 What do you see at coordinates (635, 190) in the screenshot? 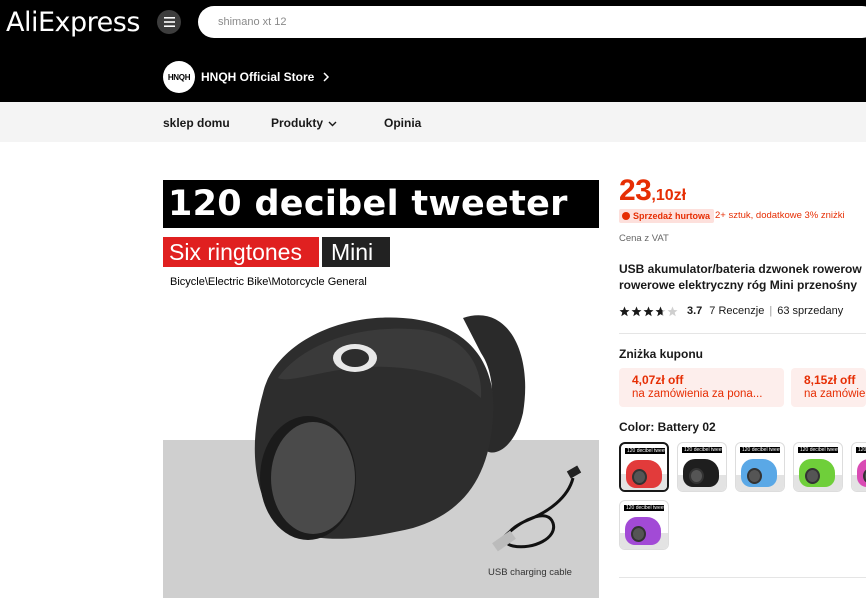
I see `price-main: 23` at bounding box center [635, 190].